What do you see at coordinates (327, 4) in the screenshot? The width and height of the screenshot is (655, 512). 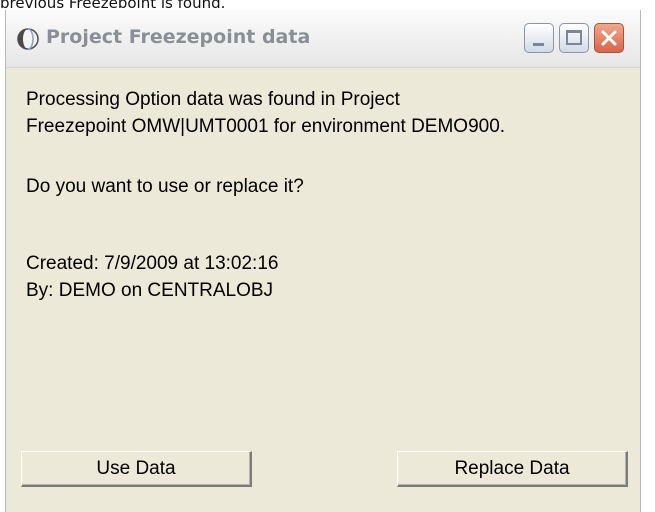 I see `page-caption: previous Freezepoint is found.` at bounding box center [327, 4].